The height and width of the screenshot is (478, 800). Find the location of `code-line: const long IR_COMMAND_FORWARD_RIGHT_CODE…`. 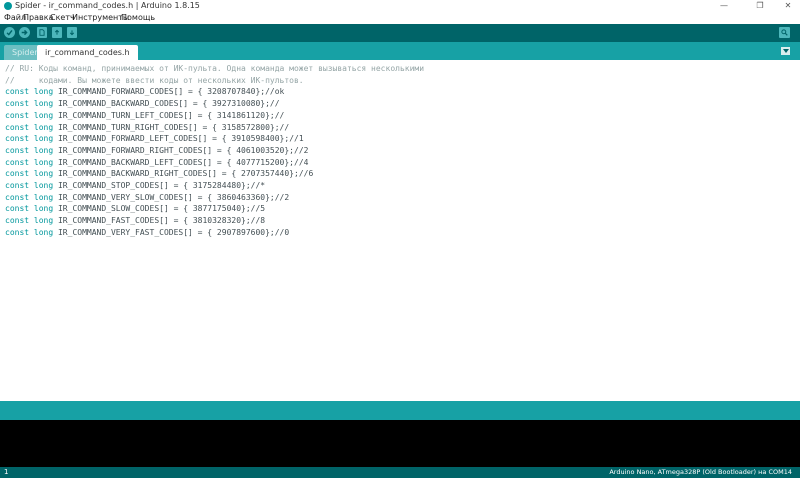

code-line: const long IR_COMMAND_FORWARD_RIGHT_CODE… is located at coordinates (214, 151).